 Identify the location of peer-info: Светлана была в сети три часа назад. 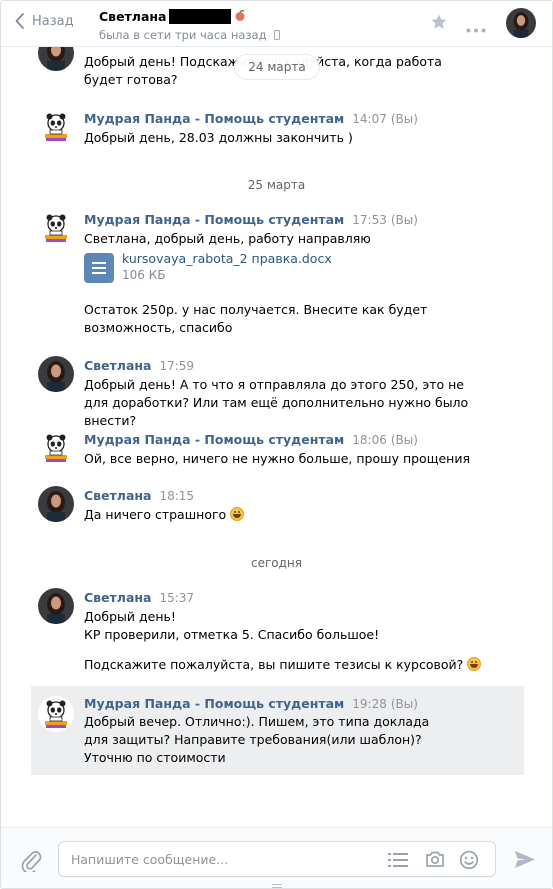
(189, 25).